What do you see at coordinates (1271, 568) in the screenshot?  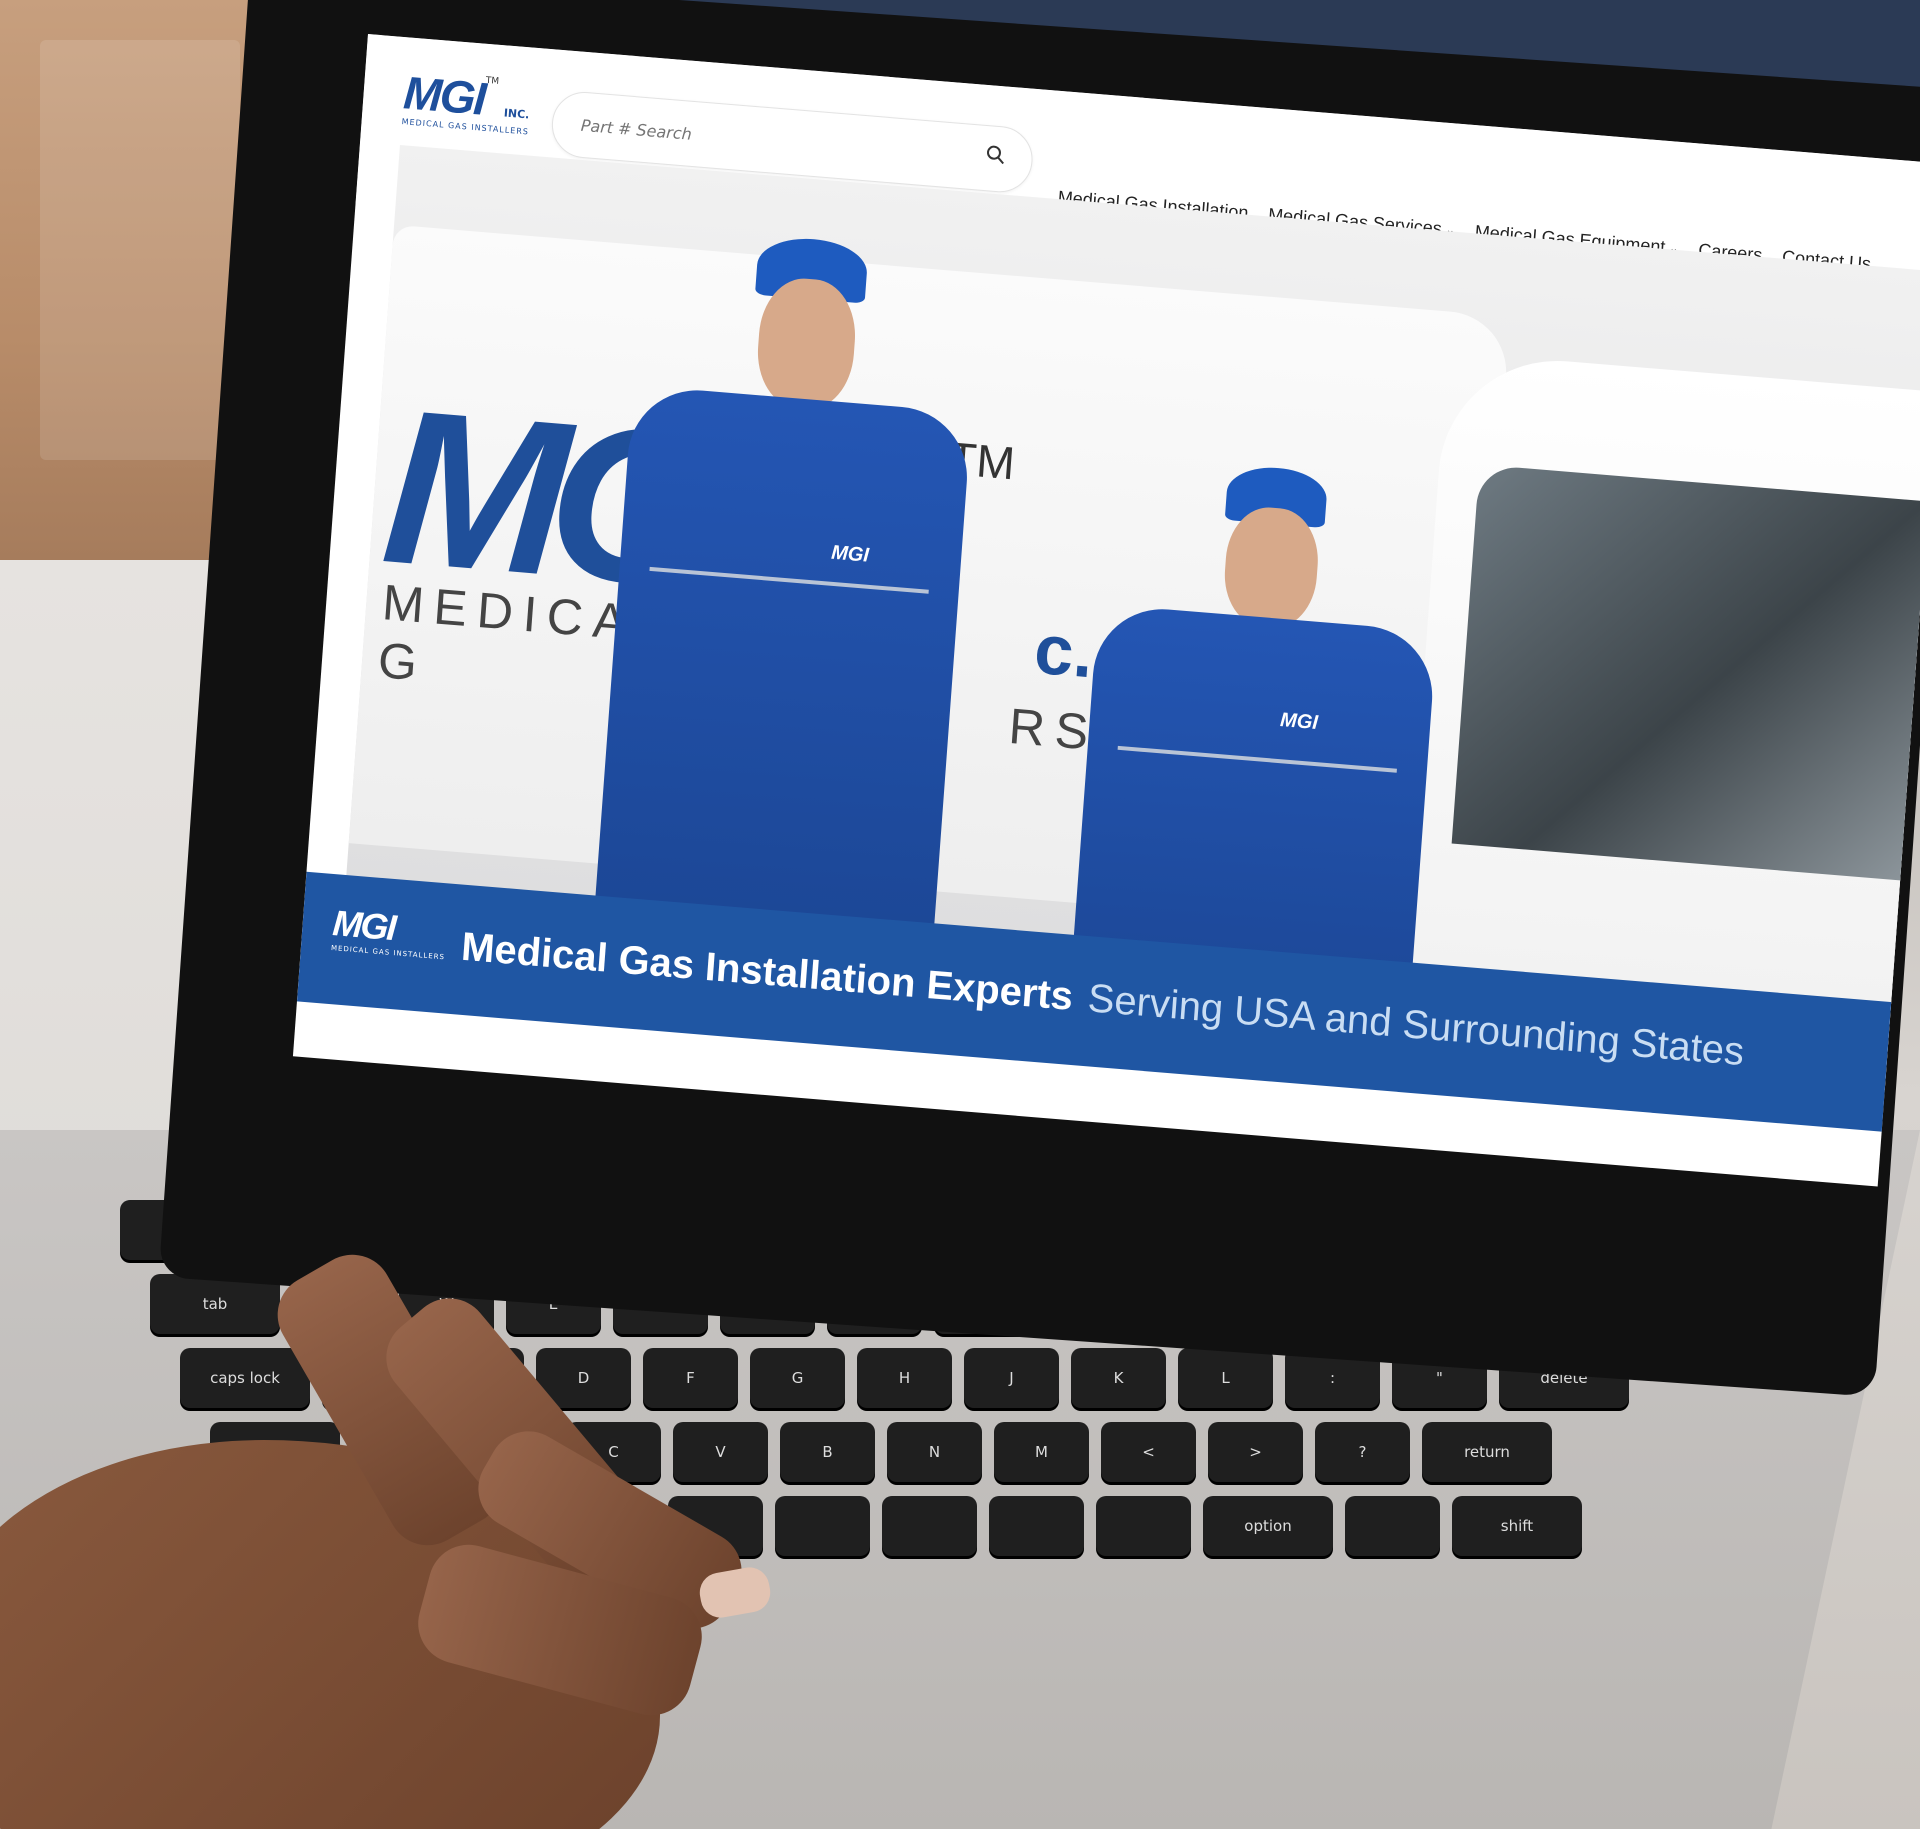 I see `worker-face` at bounding box center [1271, 568].